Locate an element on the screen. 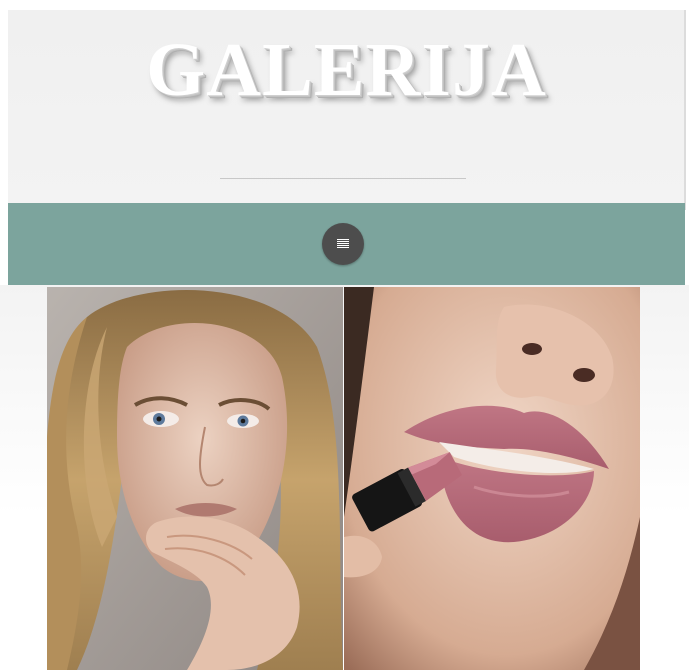 Image resolution: width=689 pixels, height=670 pixels. header-edge is located at coordinates (685, 110).